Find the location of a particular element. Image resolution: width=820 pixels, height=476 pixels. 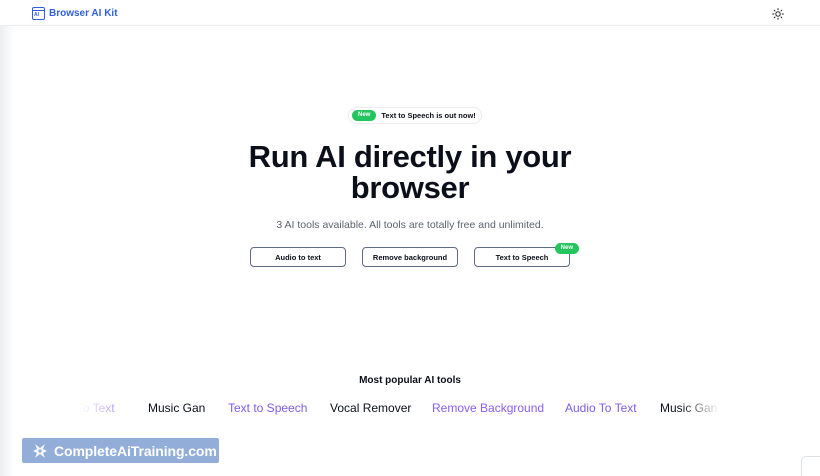

remove-background-button: Remove background is located at coordinates (410, 257).